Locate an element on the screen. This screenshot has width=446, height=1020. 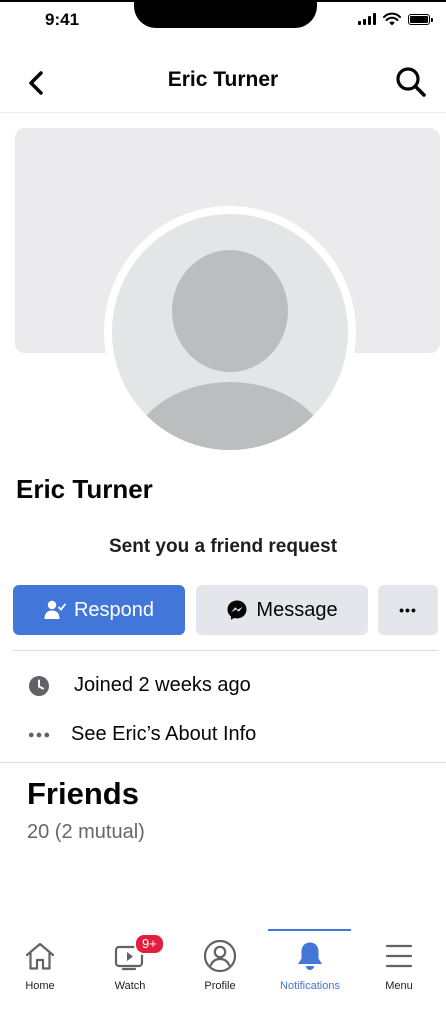
tab-notifications: Notifications is located at coordinates (310, 965).